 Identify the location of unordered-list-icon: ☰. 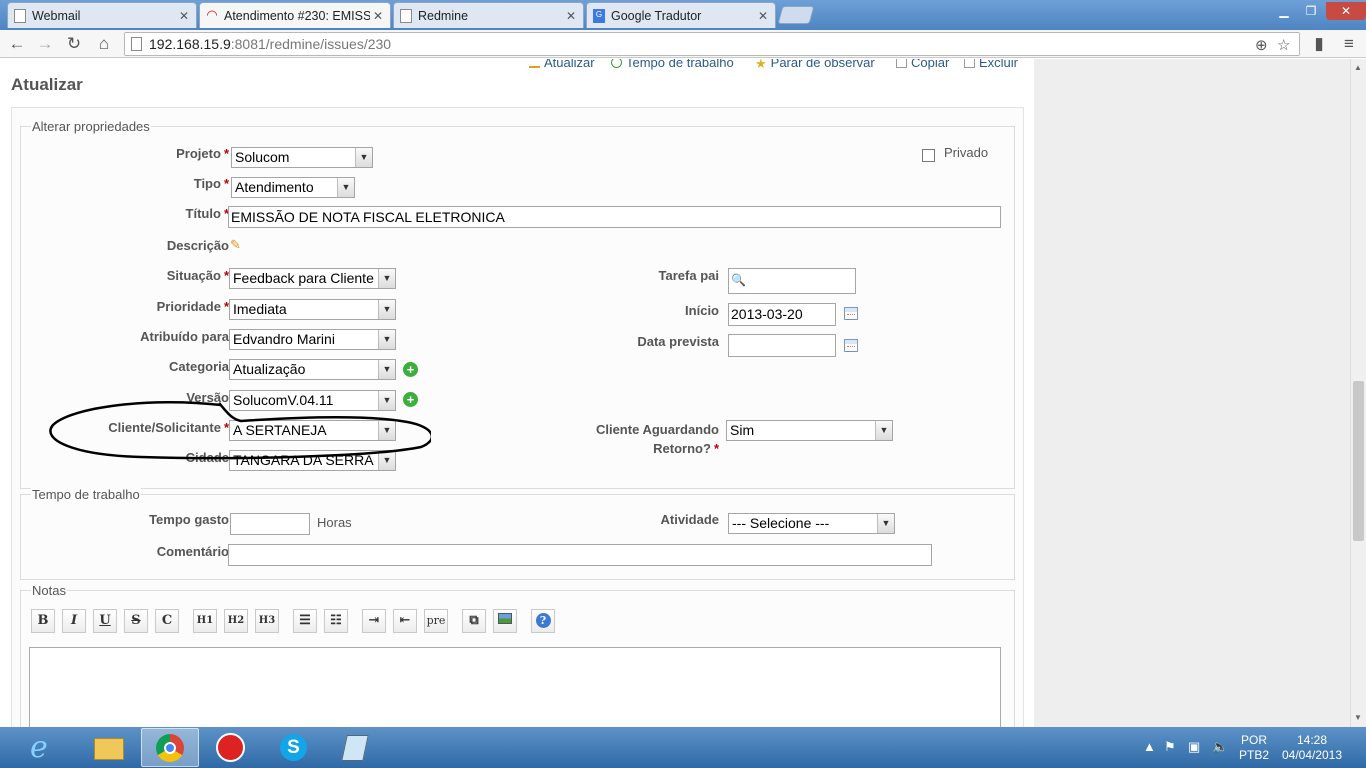
(305, 620).